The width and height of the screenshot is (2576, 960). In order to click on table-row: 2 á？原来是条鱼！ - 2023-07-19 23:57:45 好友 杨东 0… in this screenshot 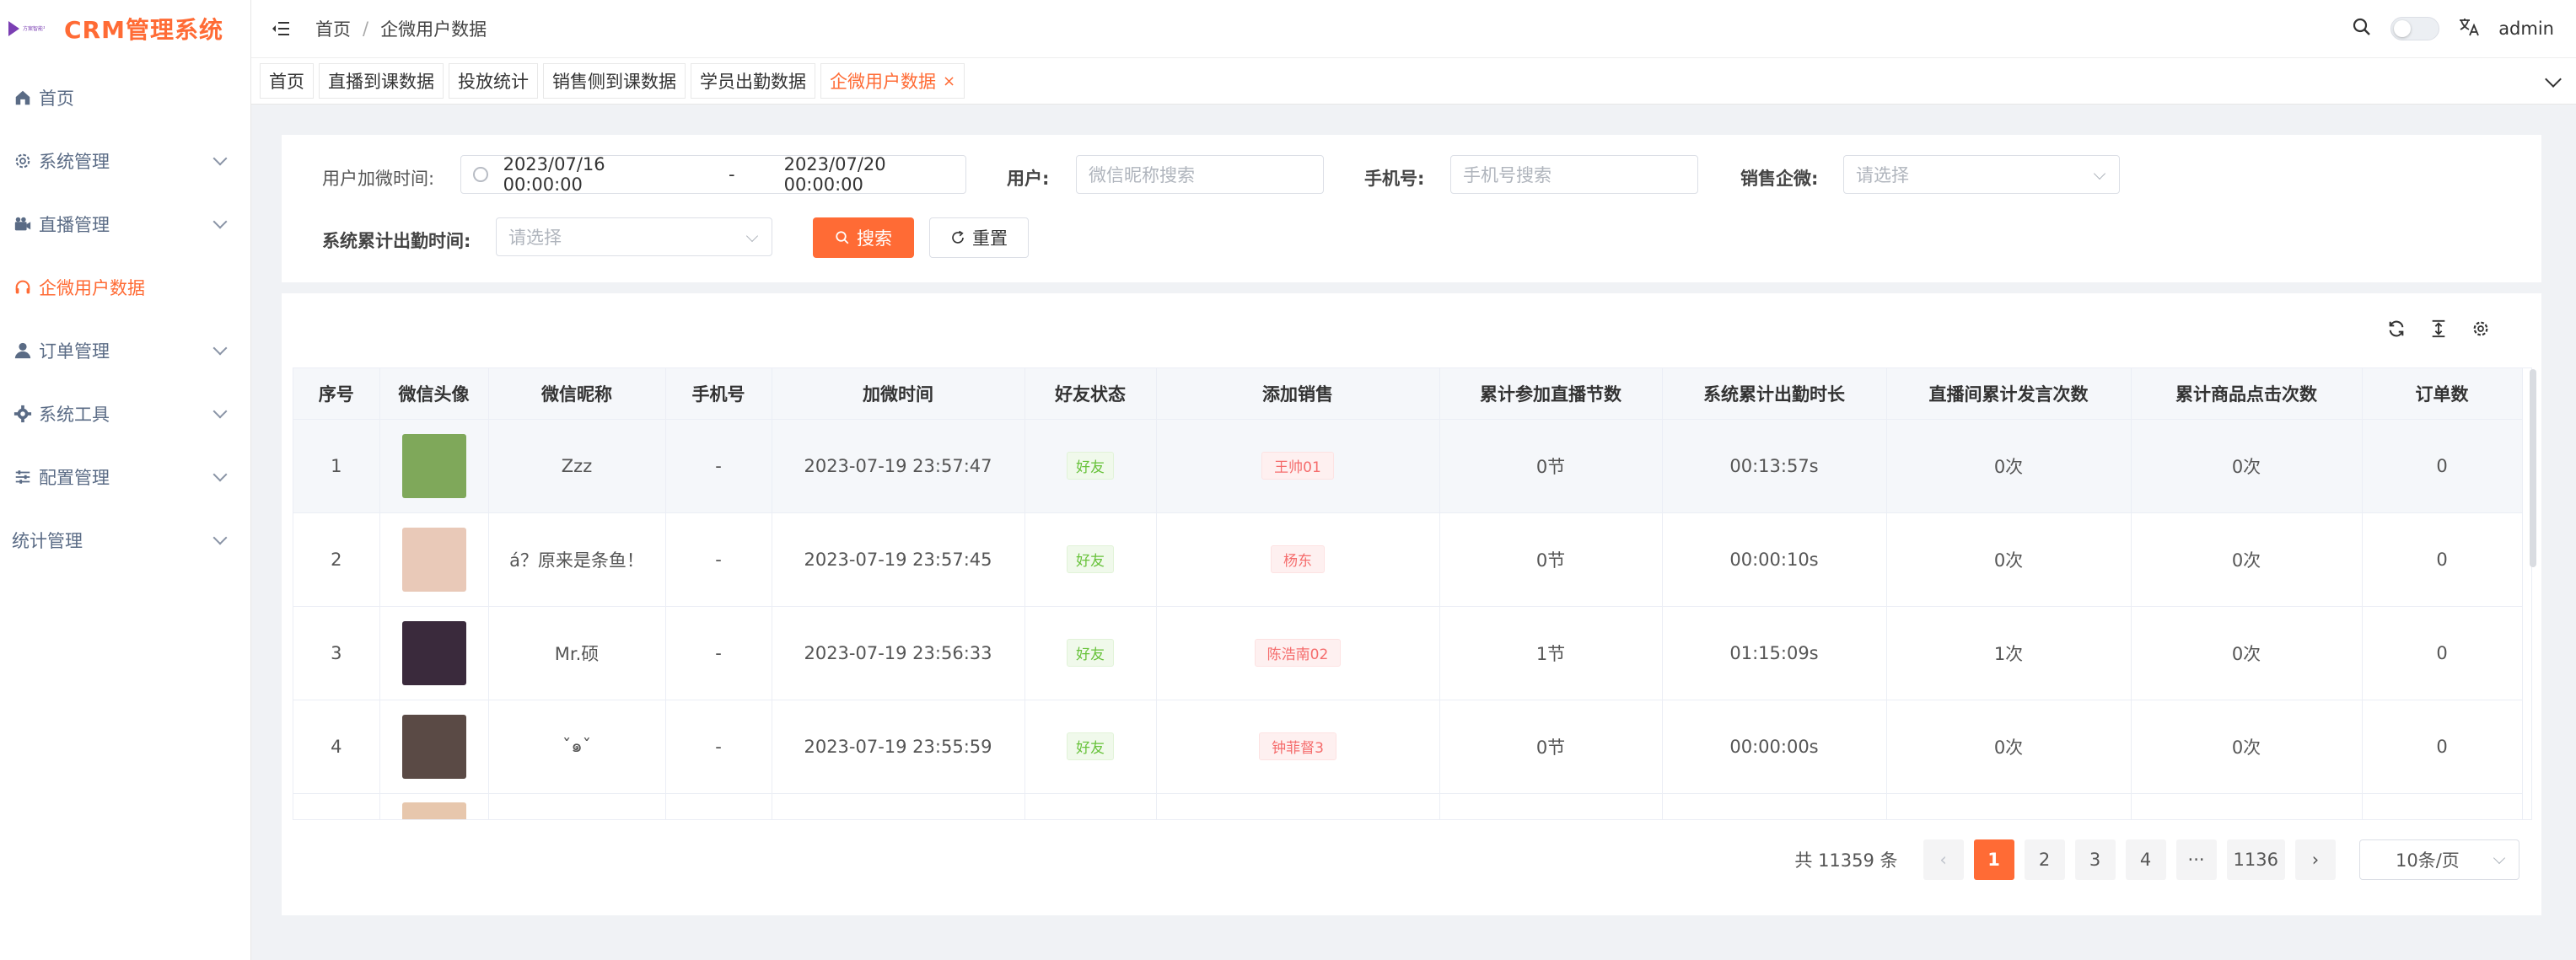, I will do `click(1408, 560)`.